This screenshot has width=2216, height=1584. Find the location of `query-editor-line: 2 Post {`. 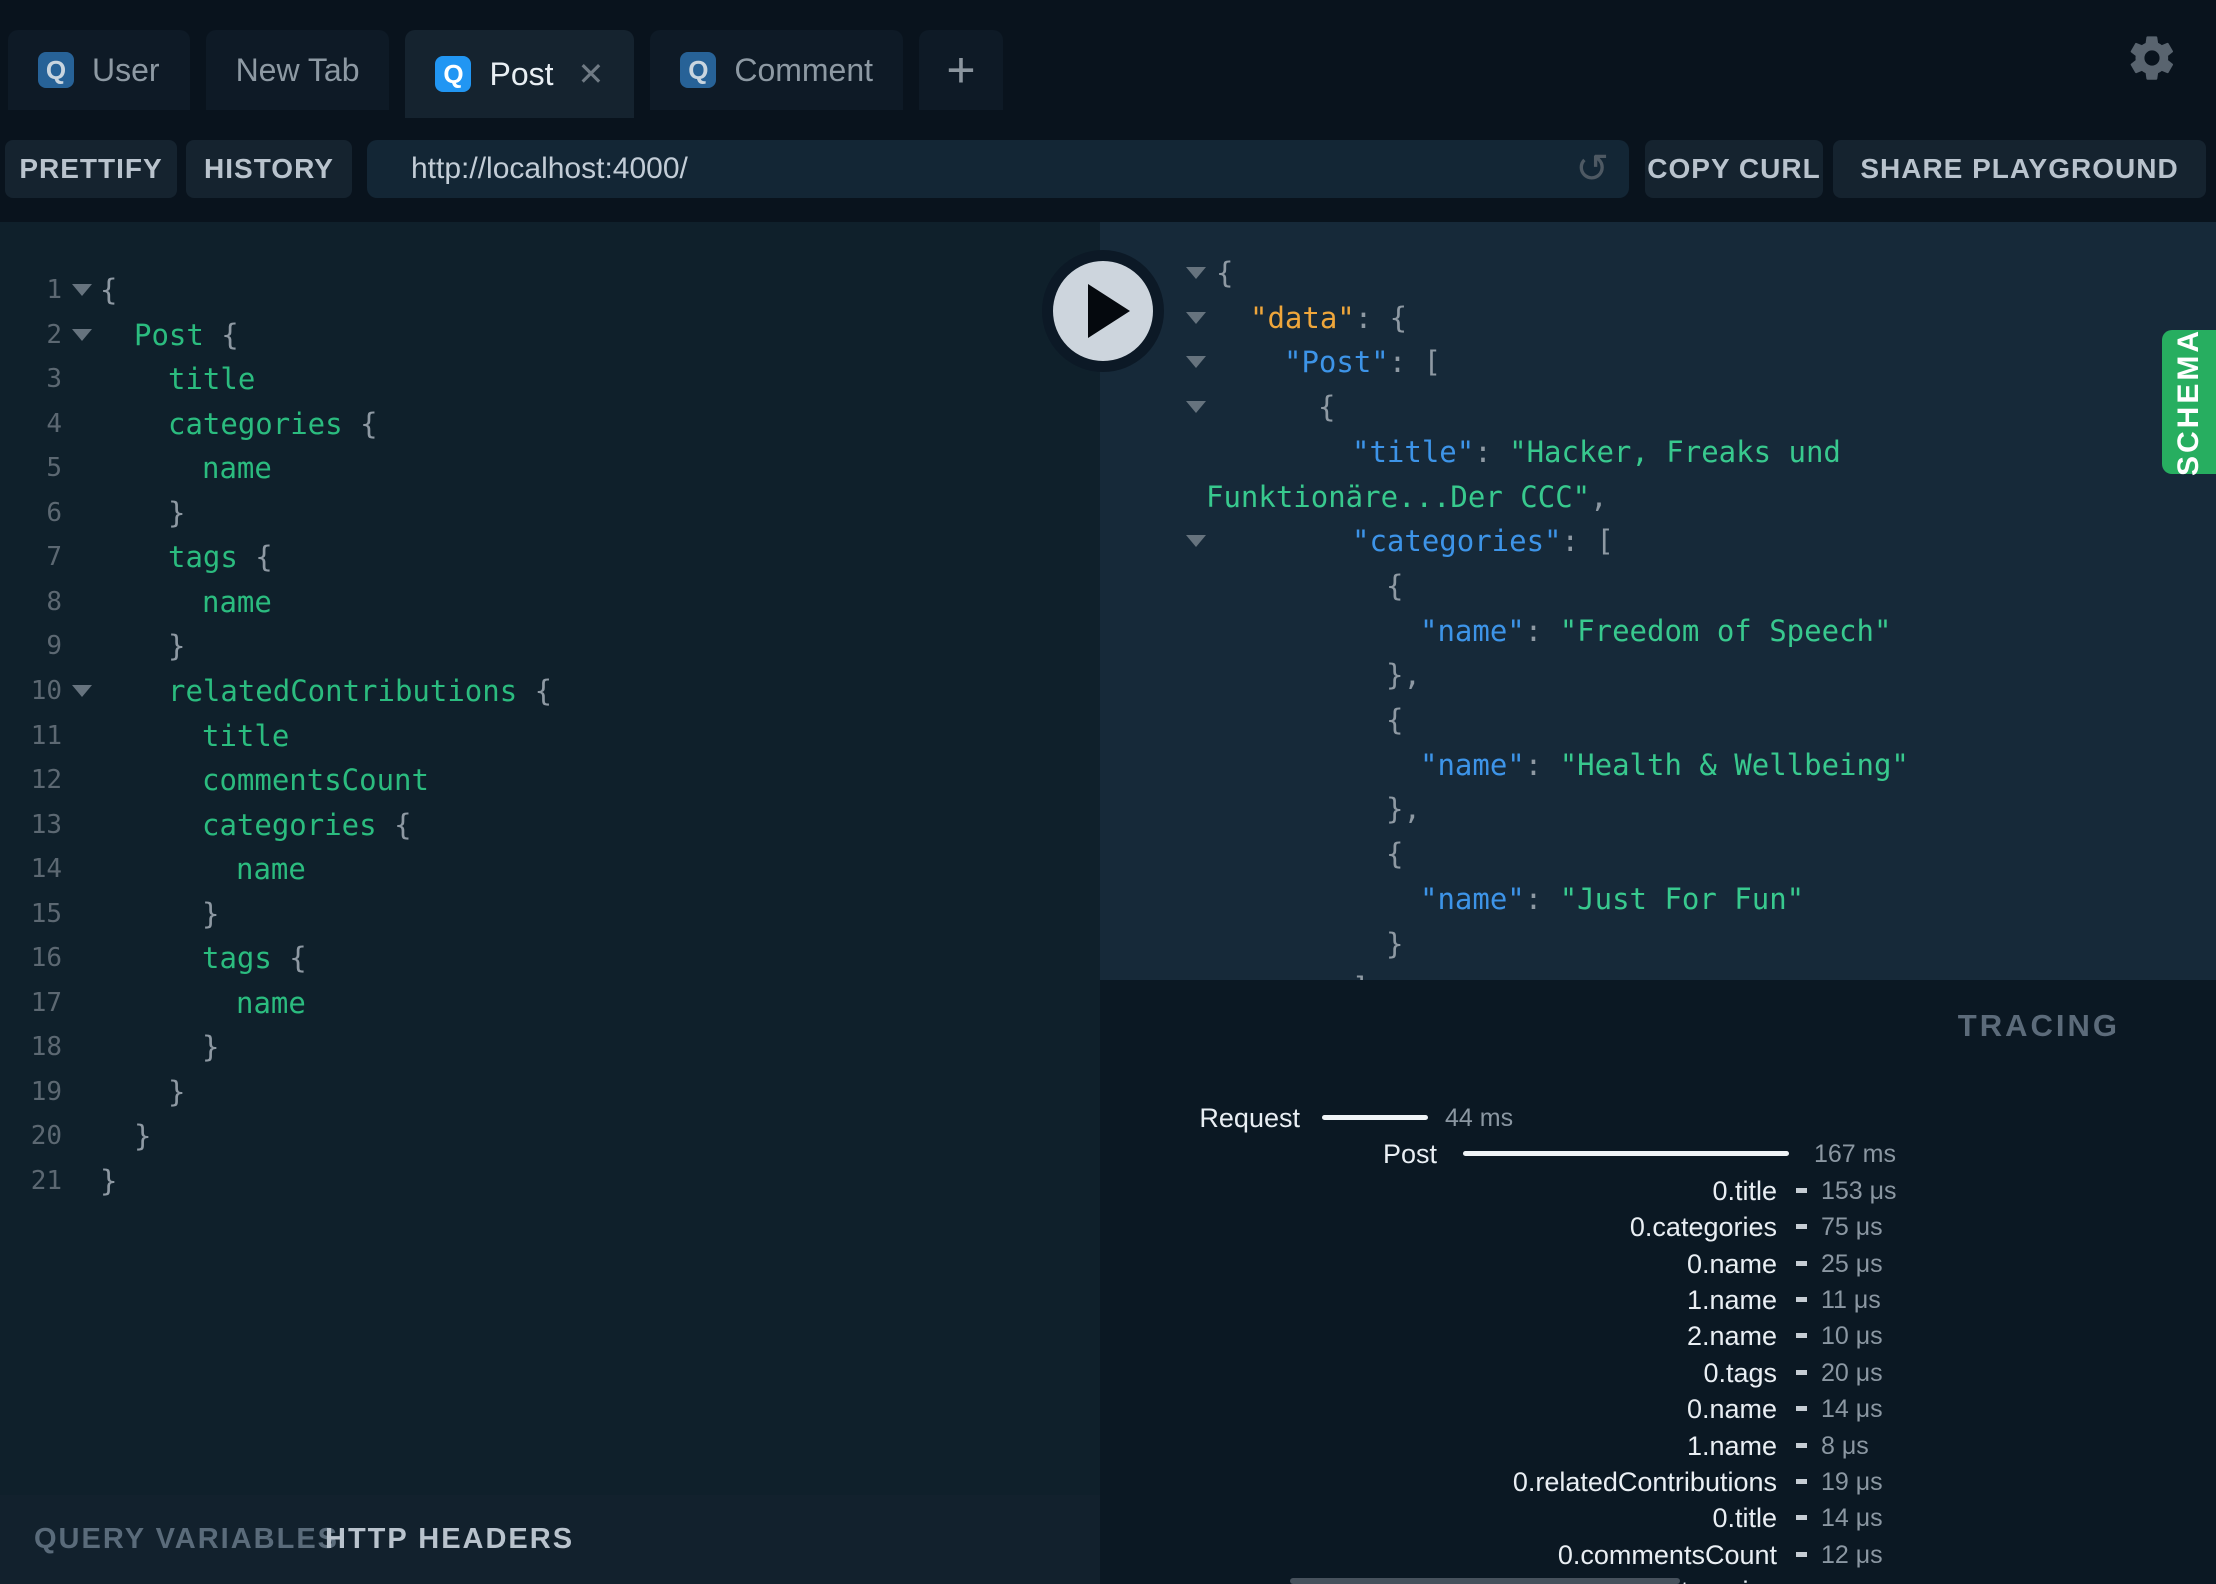

query-editor-line: 2 Post { is located at coordinates (550, 335).